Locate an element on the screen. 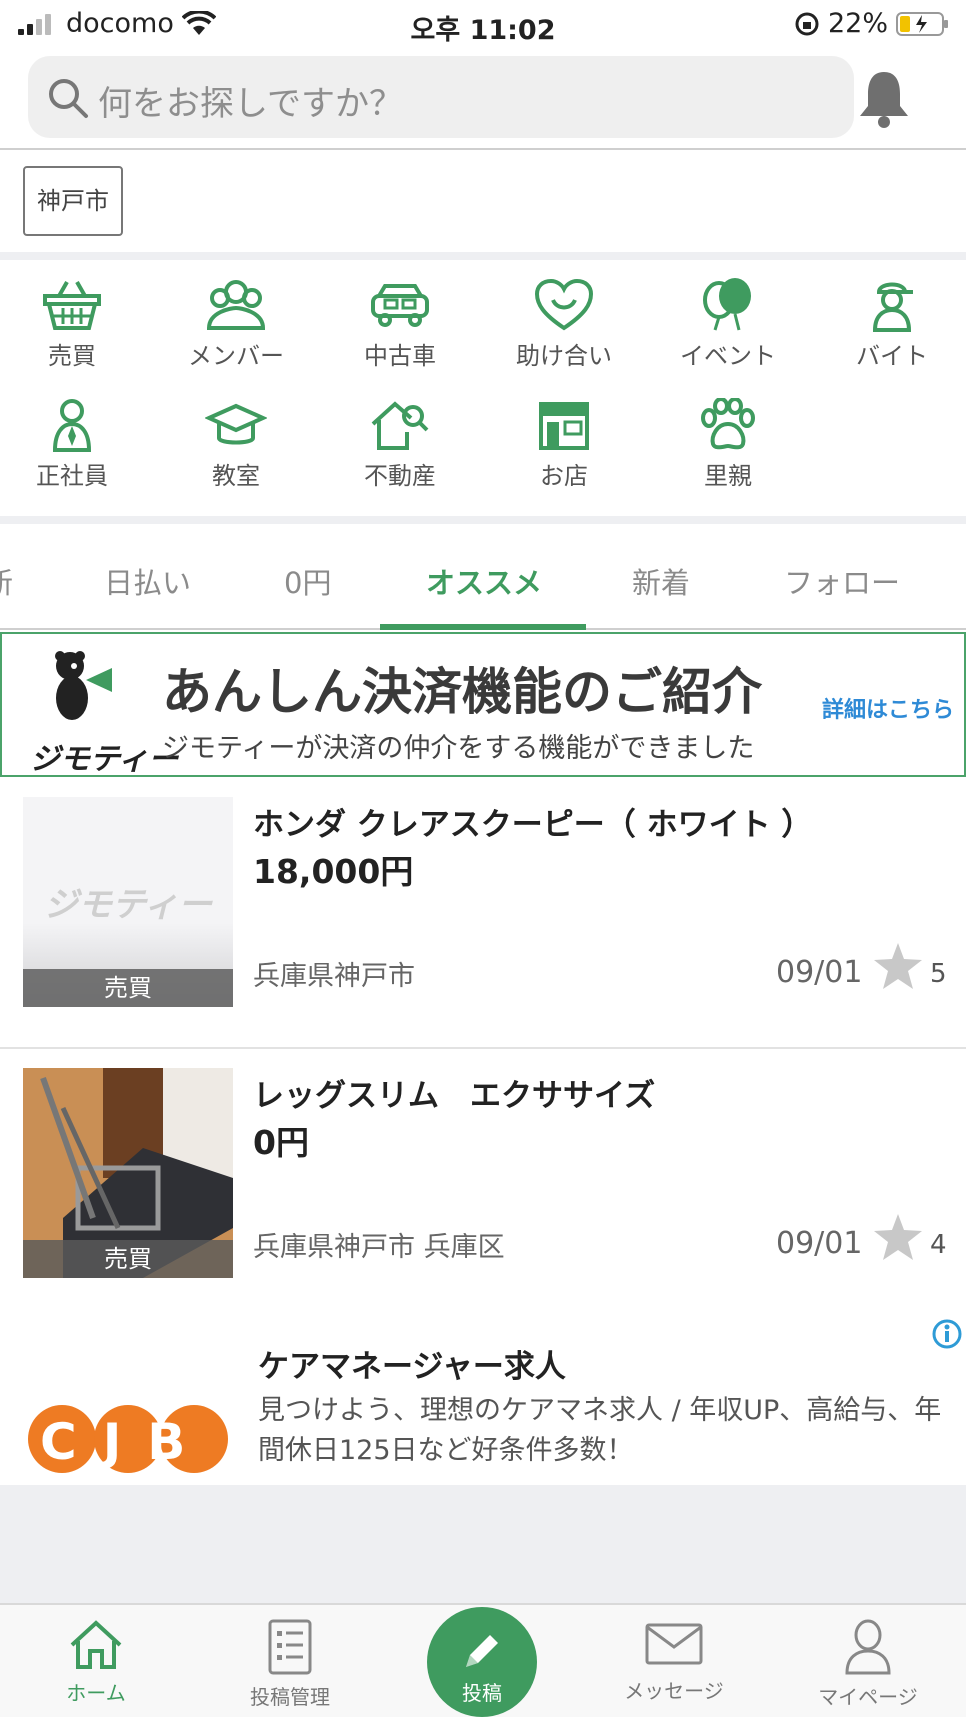 This screenshot has height=1717, width=966. category-classroom: 教室 is located at coordinates (236, 453).